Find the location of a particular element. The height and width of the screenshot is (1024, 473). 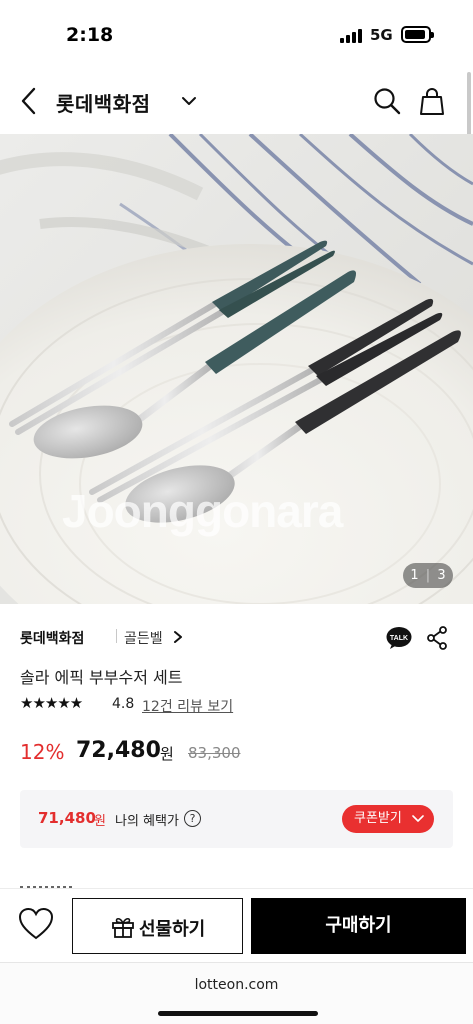

coupon-button: 쿠폰받기 is located at coordinates (388, 819).